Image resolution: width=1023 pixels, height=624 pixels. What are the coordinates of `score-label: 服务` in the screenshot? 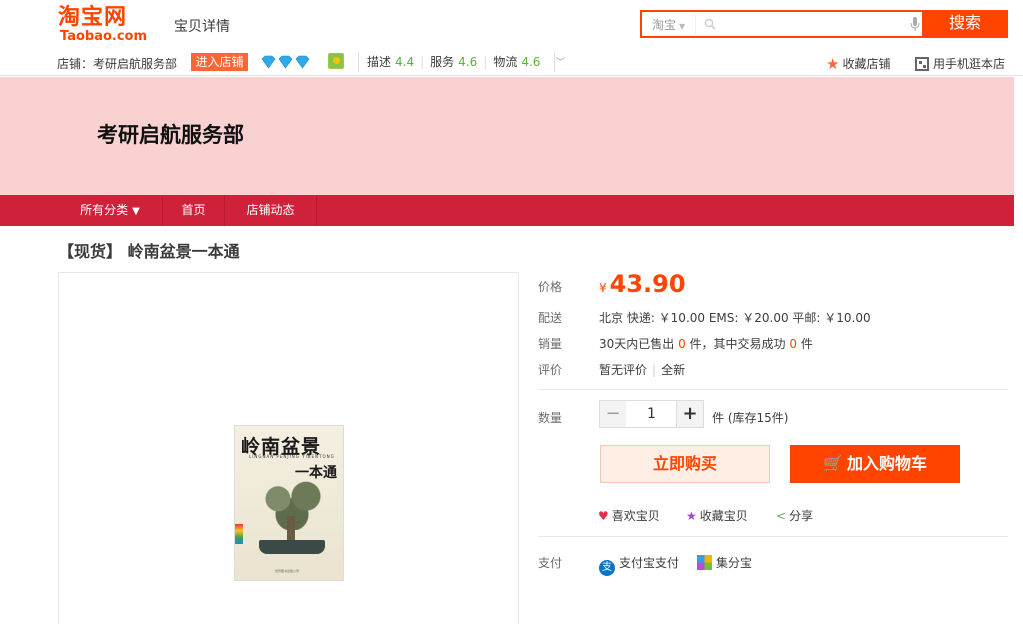 It's located at (442, 62).